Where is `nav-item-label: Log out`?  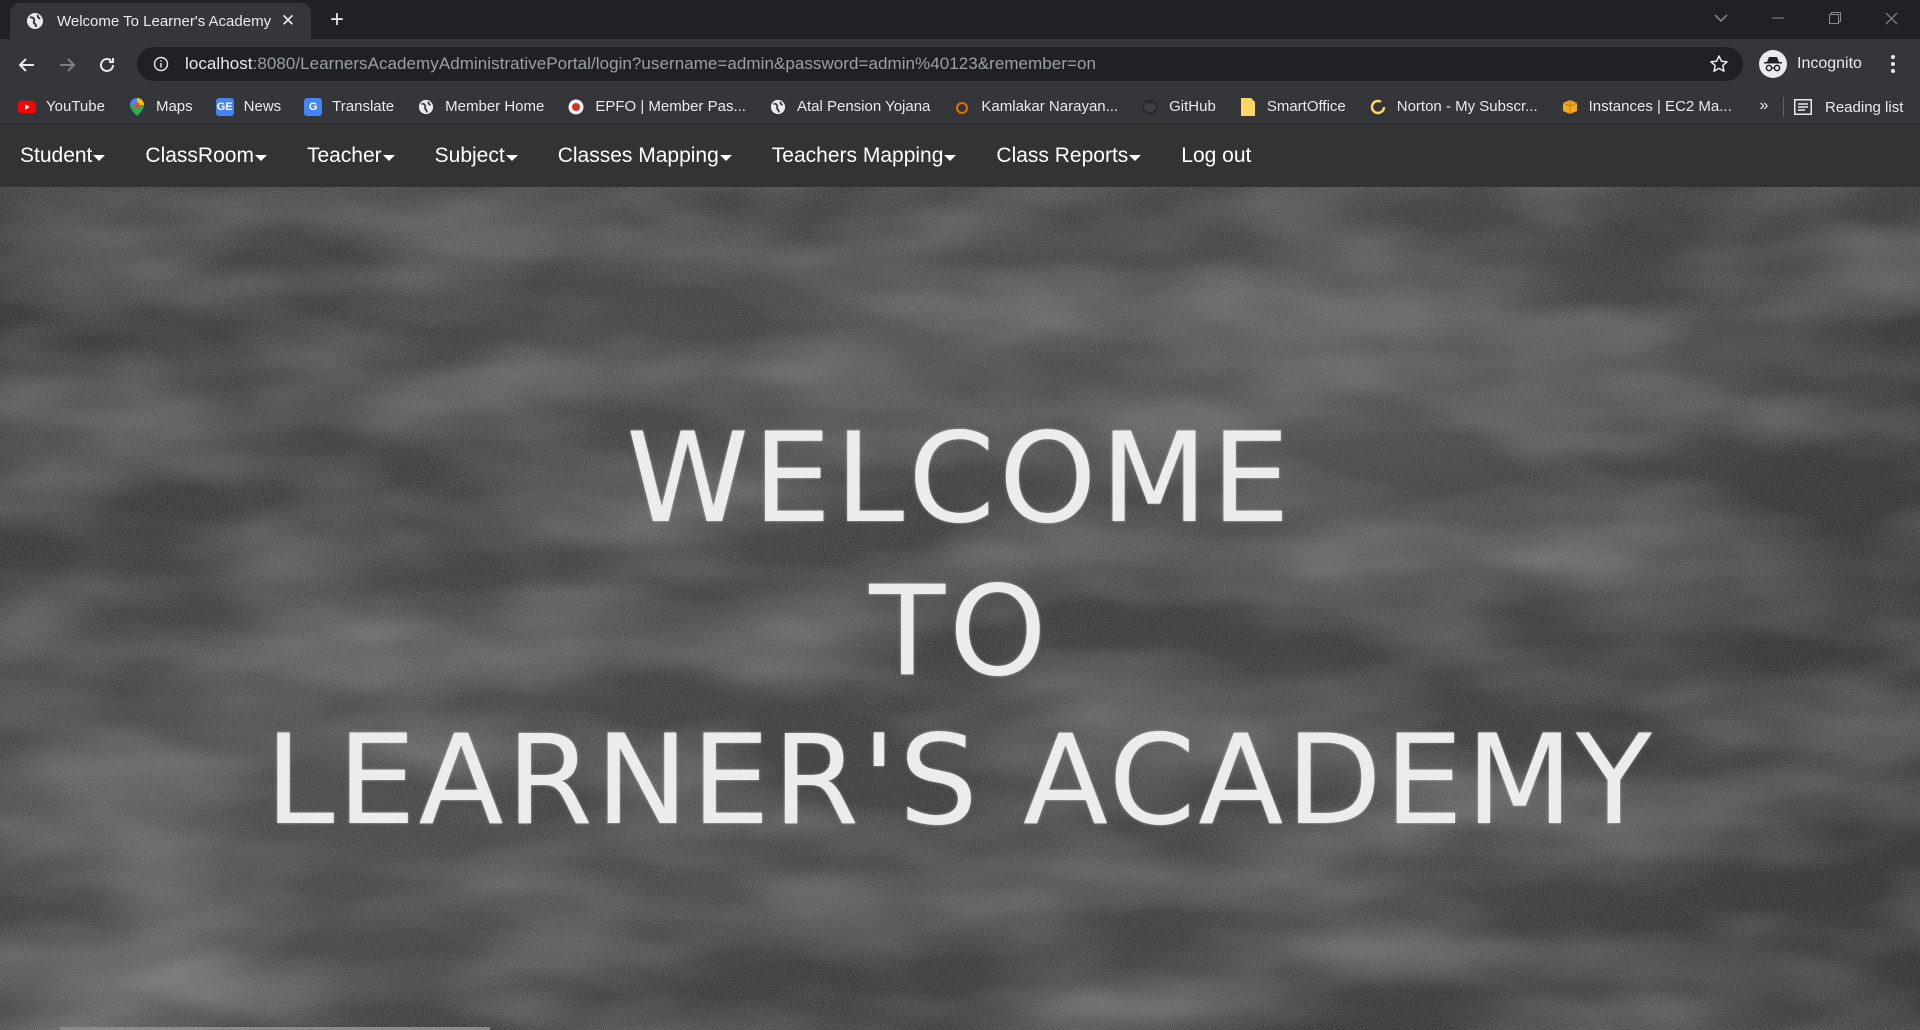 nav-item-label: Log out is located at coordinates (1216, 155).